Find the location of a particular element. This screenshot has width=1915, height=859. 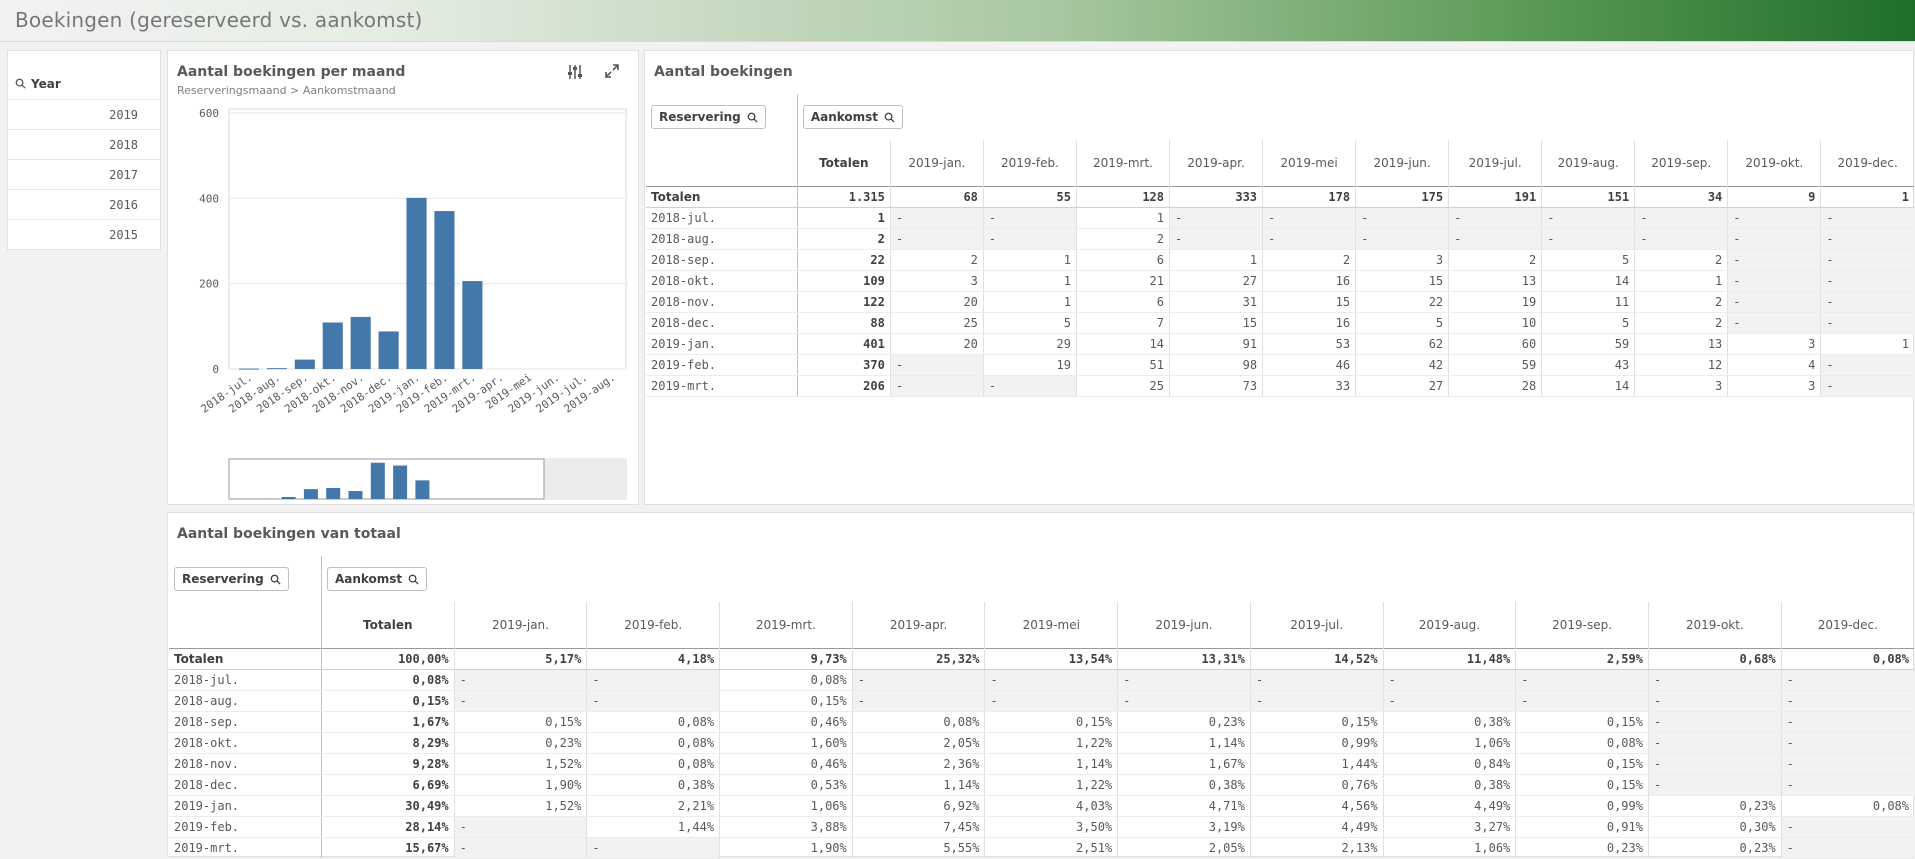

mini-bar is located at coordinates (356, 495).